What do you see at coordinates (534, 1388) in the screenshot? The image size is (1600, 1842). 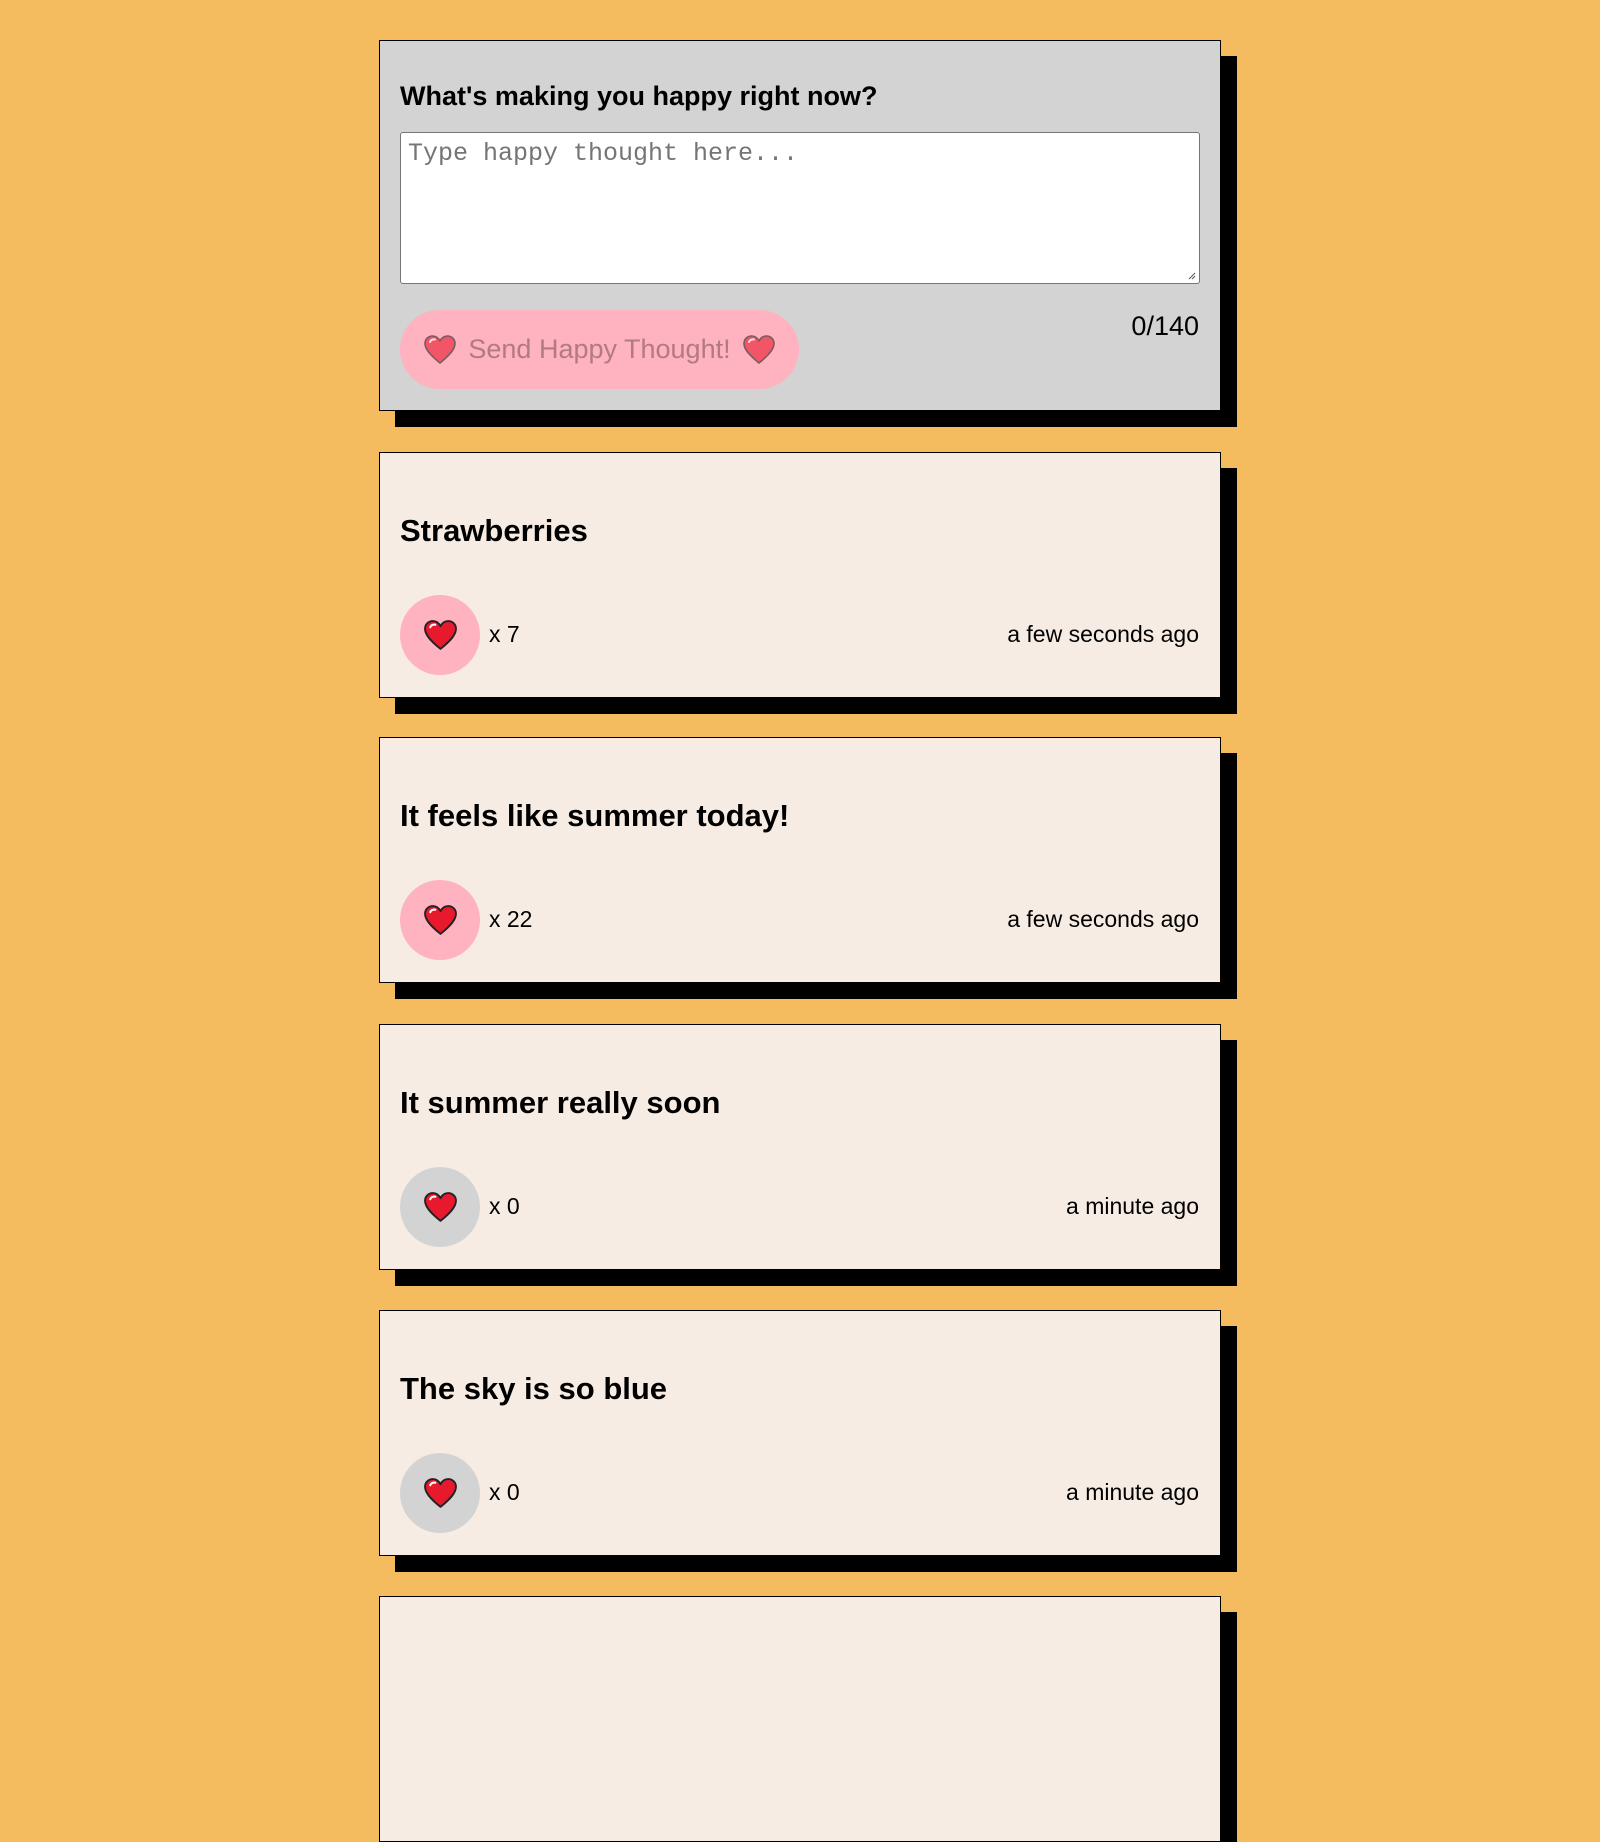 I see `thought-message: The sky is so blue` at bounding box center [534, 1388].